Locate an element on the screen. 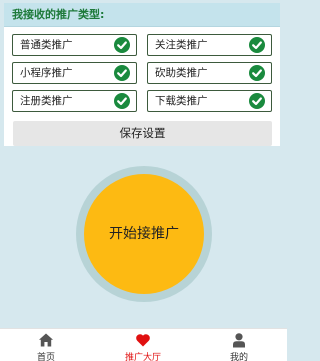 This screenshot has width=320, height=361. option-miniprogram-promotion: 小程序推广 is located at coordinates (74, 73).